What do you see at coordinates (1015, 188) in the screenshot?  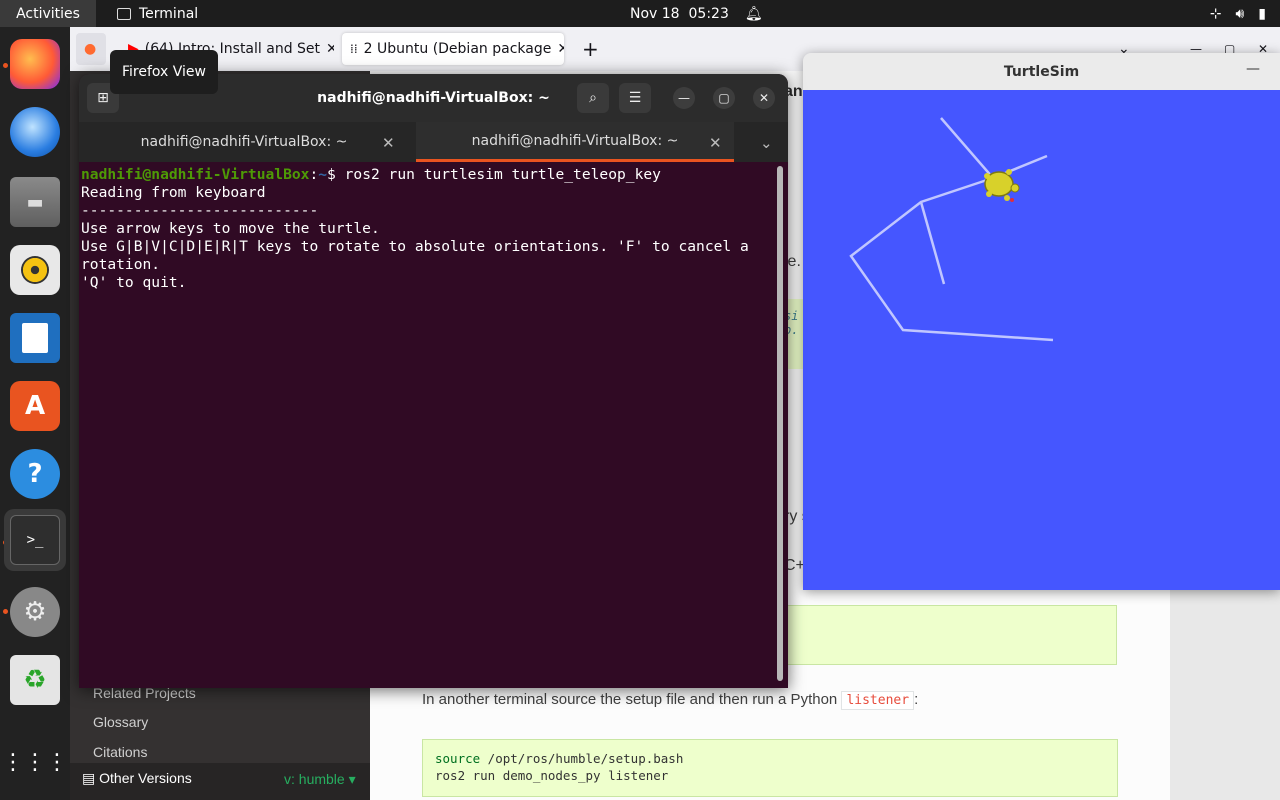 I see `turtle-head` at bounding box center [1015, 188].